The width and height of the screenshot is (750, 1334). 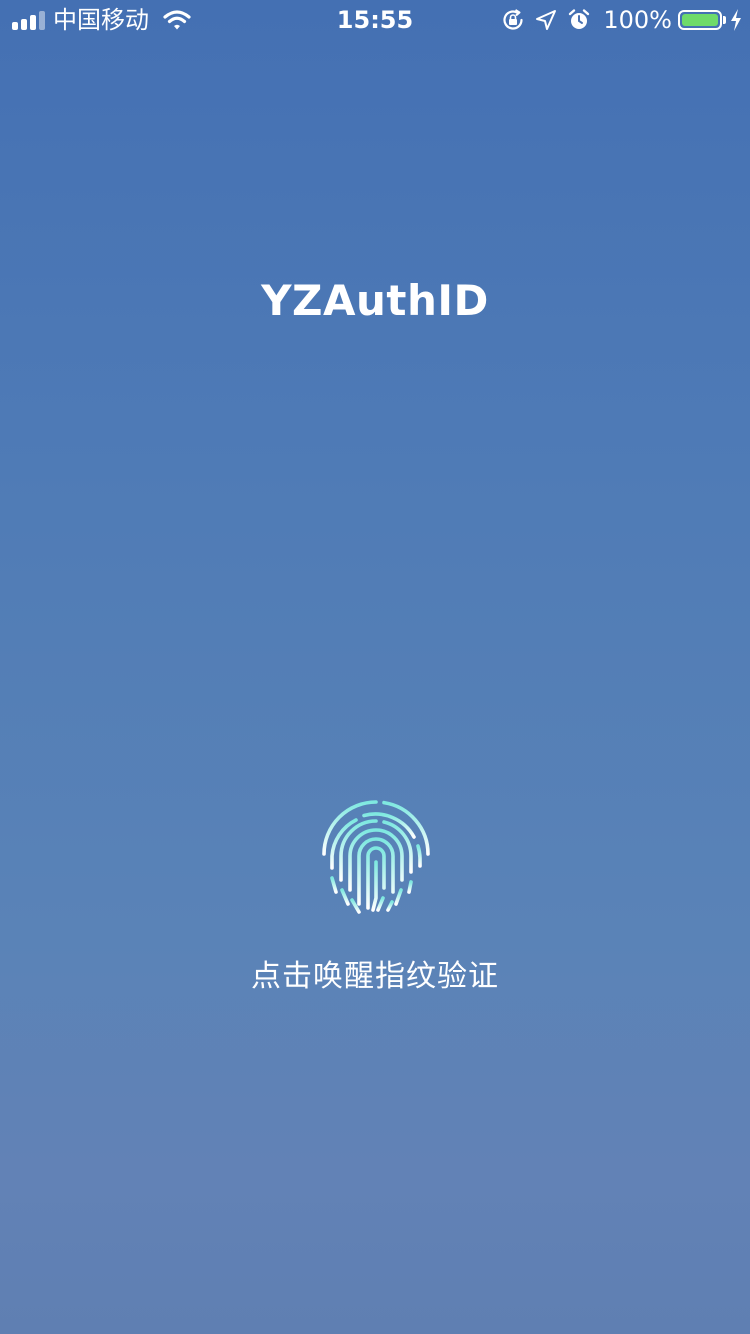 What do you see at coordinates (637, 20) in the screenshot?
I see `battery-percent: 100%` at bounding box center [637, 20].